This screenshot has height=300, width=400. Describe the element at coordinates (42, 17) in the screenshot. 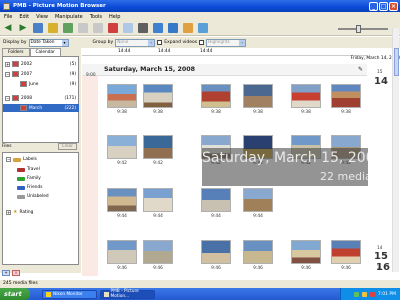

I see `menu-view: View` at that location.